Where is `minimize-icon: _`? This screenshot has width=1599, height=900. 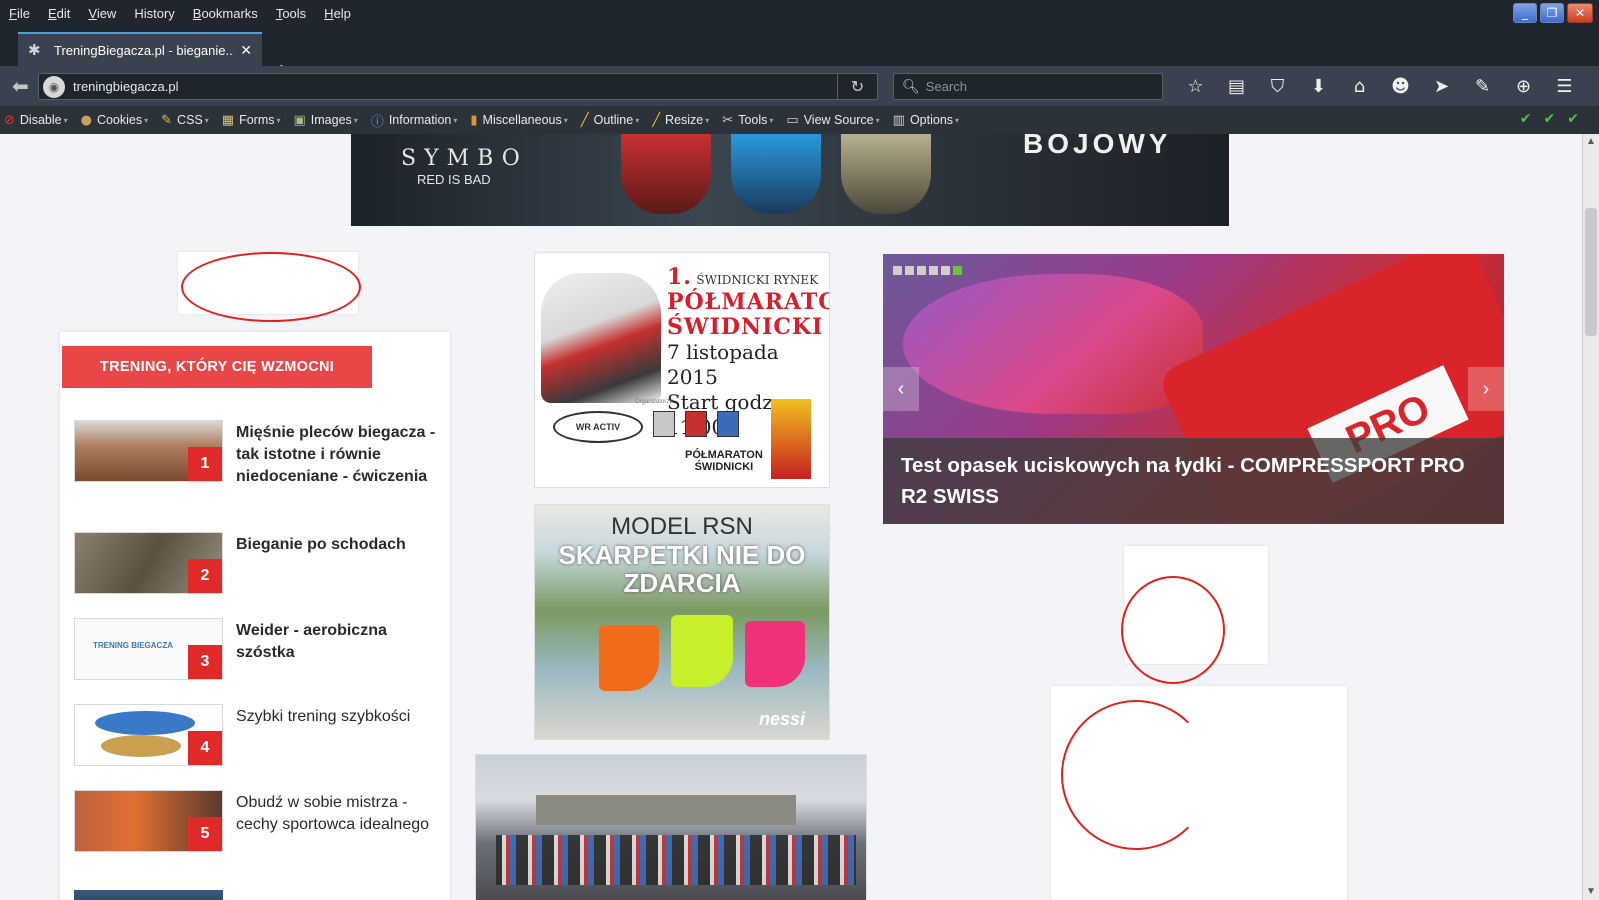
minimize-icon: _ is located at coordinates (1525, 13).